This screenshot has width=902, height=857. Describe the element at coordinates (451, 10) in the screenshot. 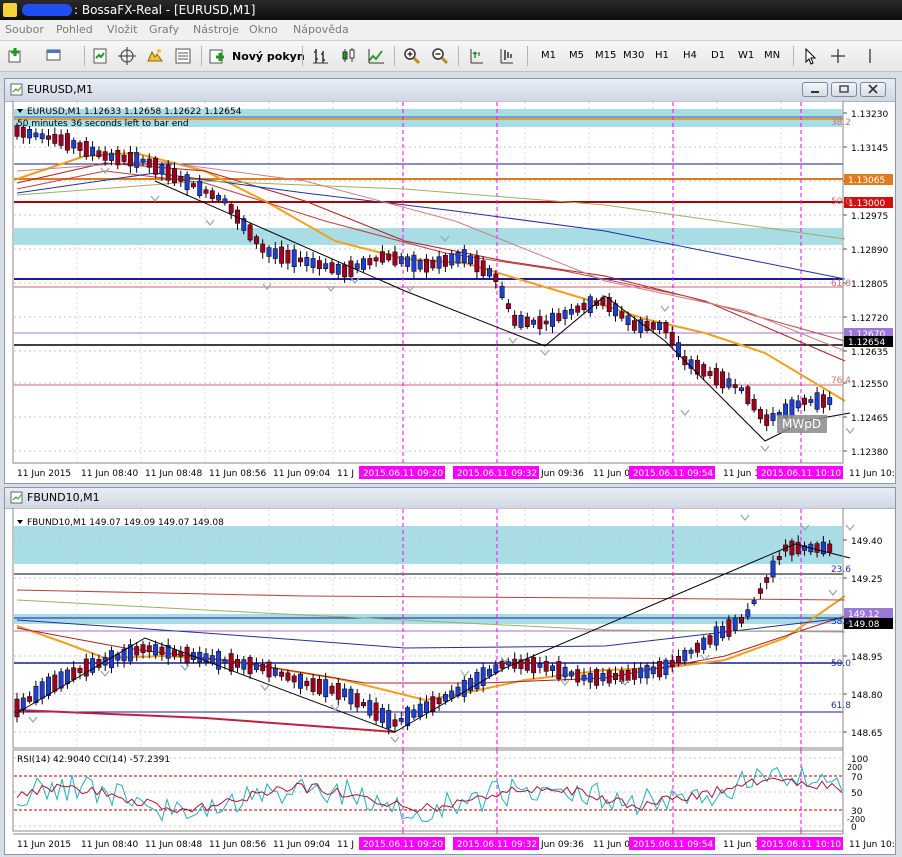

I see `title-bar: : BossaFX-Real - [EURUSD,M1]` at that location.